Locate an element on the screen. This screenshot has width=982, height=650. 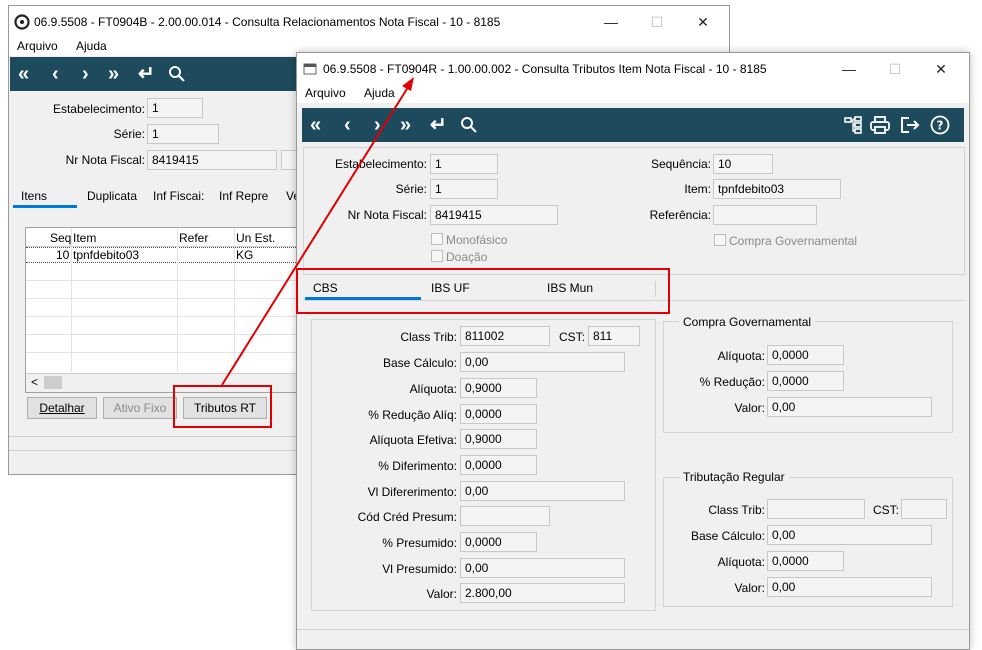
arrow-line is located at coordinates (316, 234).